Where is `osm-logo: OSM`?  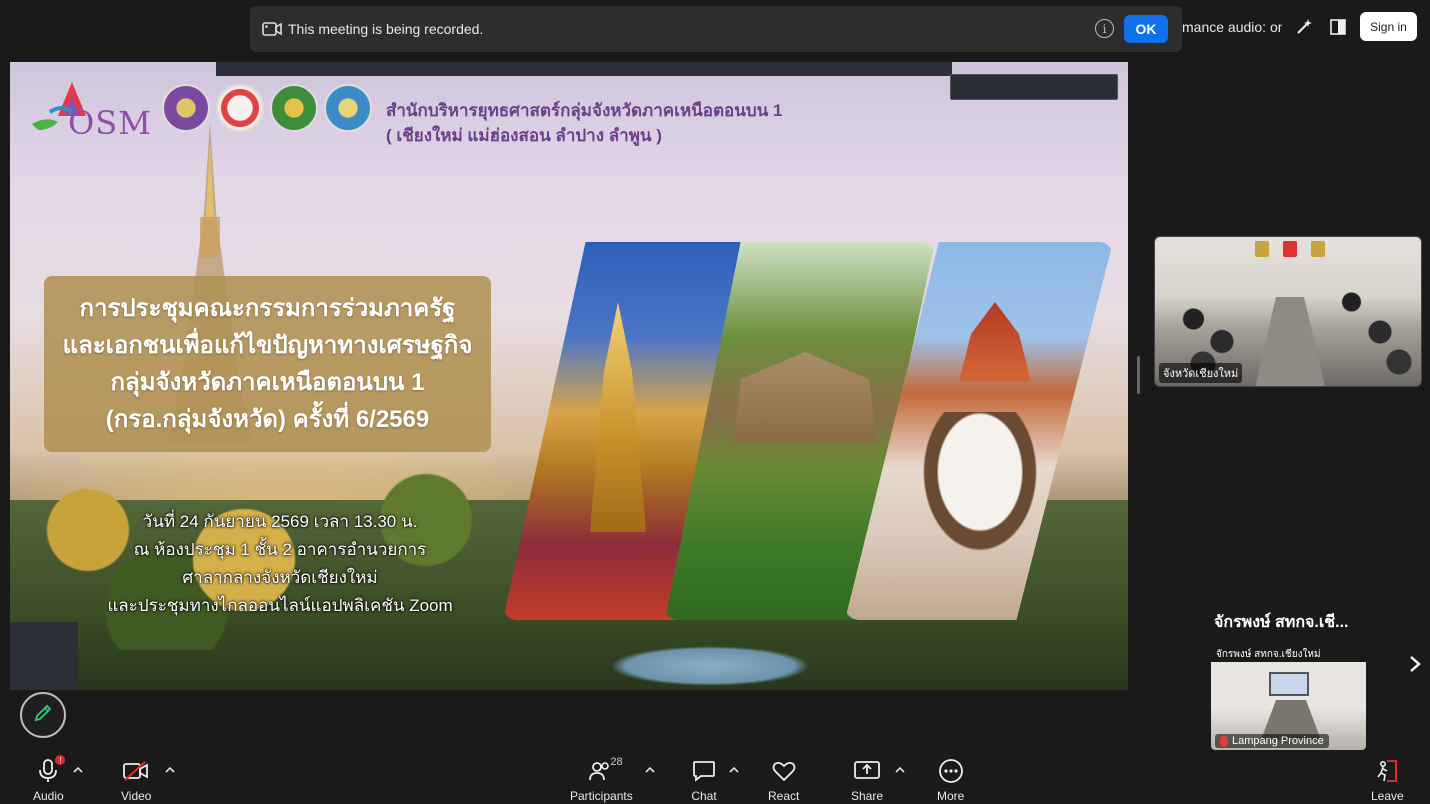
osm-logo: OSM is located at coordinates (92, 109).